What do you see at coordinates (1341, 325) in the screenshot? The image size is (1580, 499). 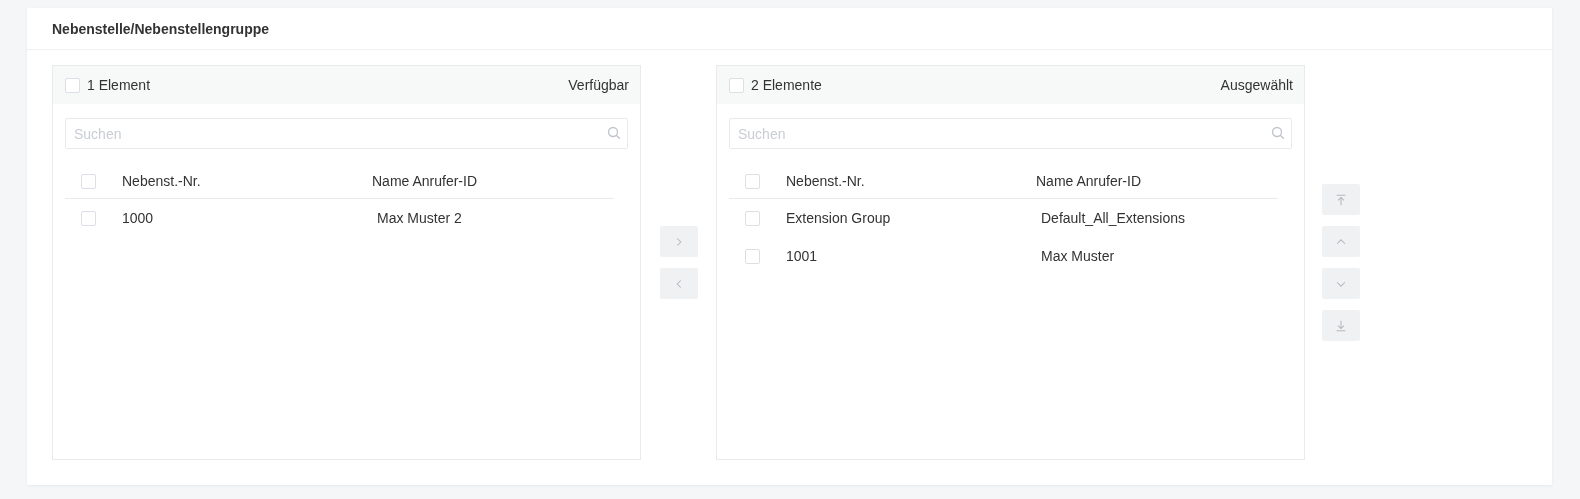 I see `move-bottom-icon` at bounding box center [1341, 325].